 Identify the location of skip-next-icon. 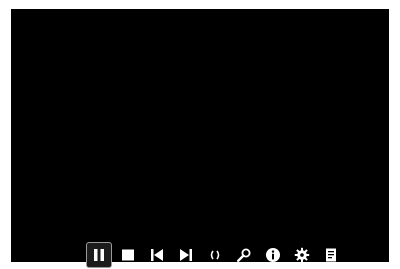
(186, 255).